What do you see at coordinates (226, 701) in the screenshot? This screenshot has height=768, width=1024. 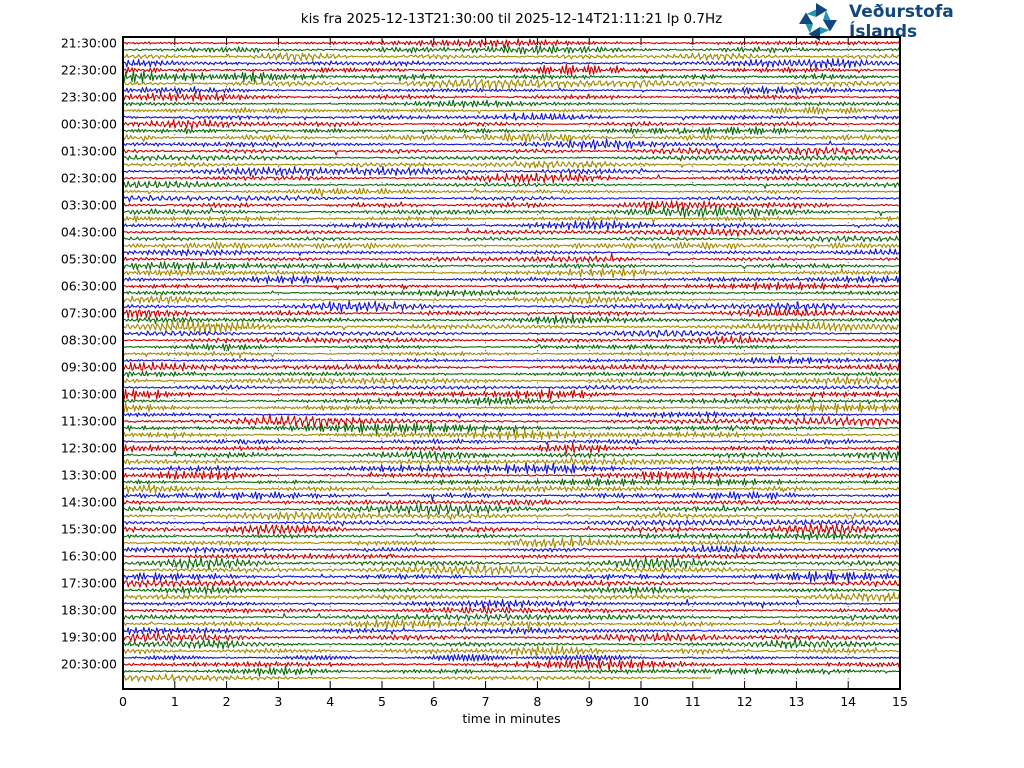 I see `x-tick-label: 2` at bounding box center [226, 701].